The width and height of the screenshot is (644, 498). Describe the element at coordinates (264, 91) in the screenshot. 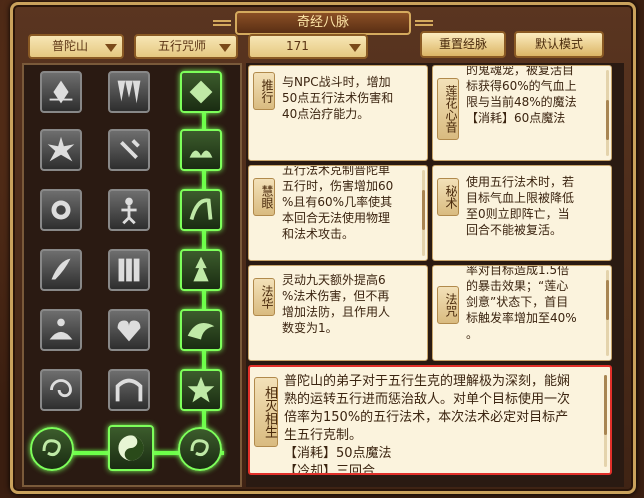

I see `skill-card-label: 推行` at that location.